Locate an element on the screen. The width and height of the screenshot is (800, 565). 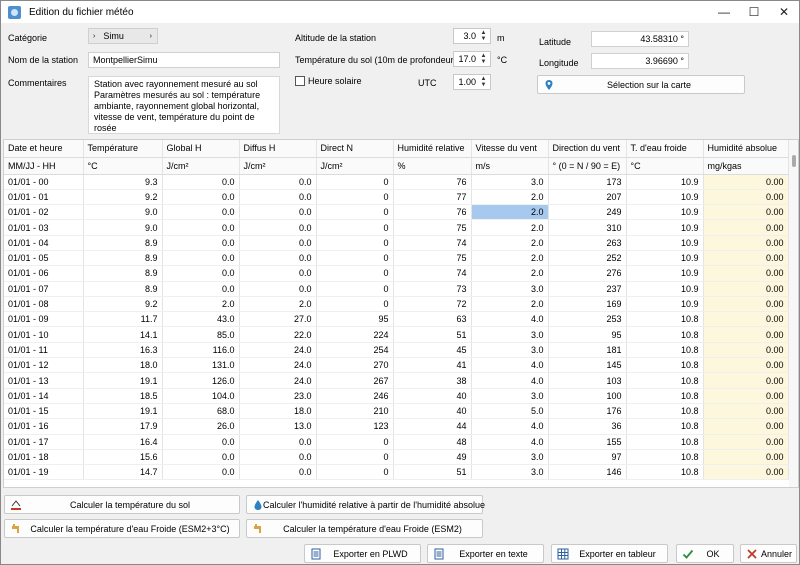
table-cell: 40 is located at coordinates (432, 396).